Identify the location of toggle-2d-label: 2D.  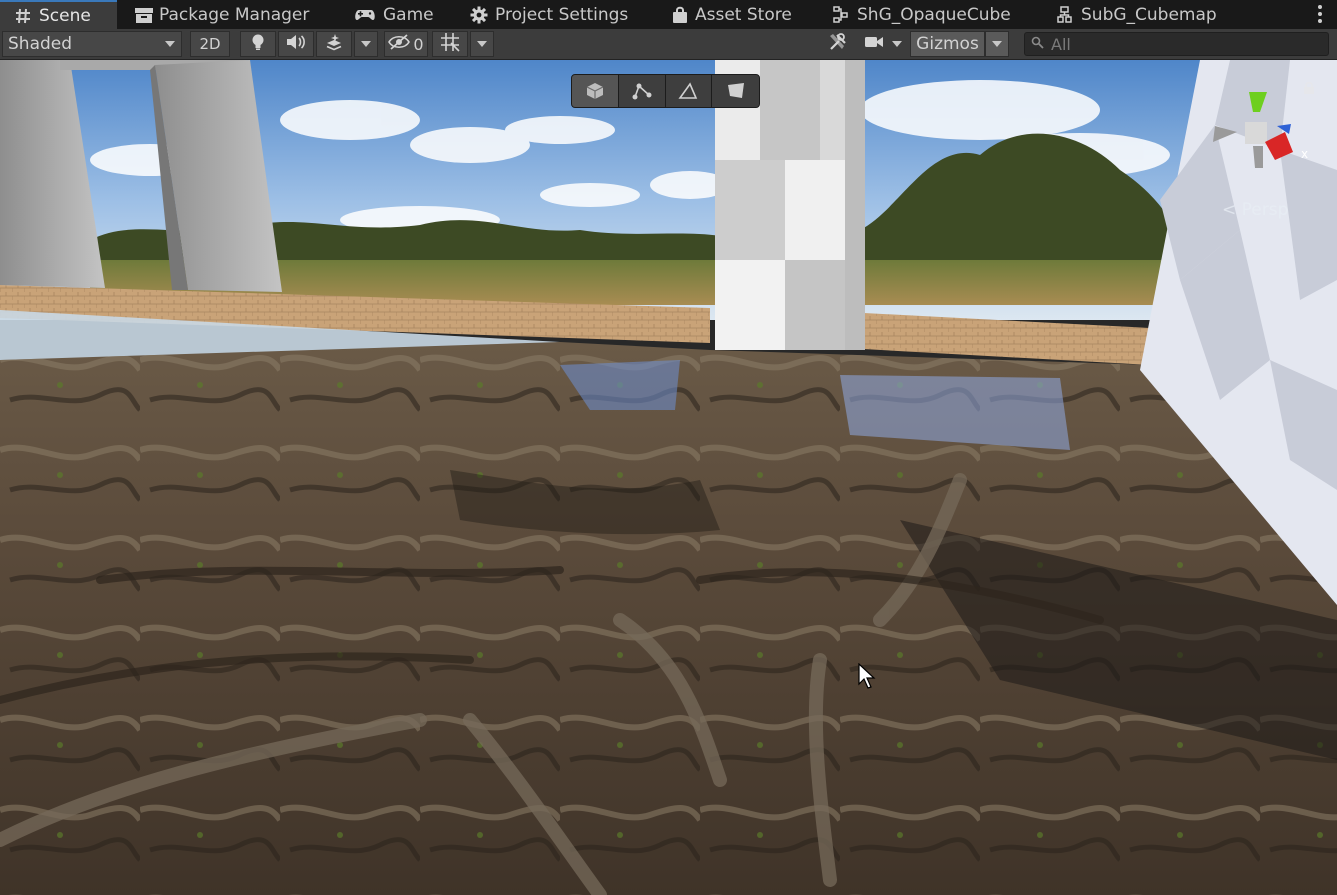
(210, 44).